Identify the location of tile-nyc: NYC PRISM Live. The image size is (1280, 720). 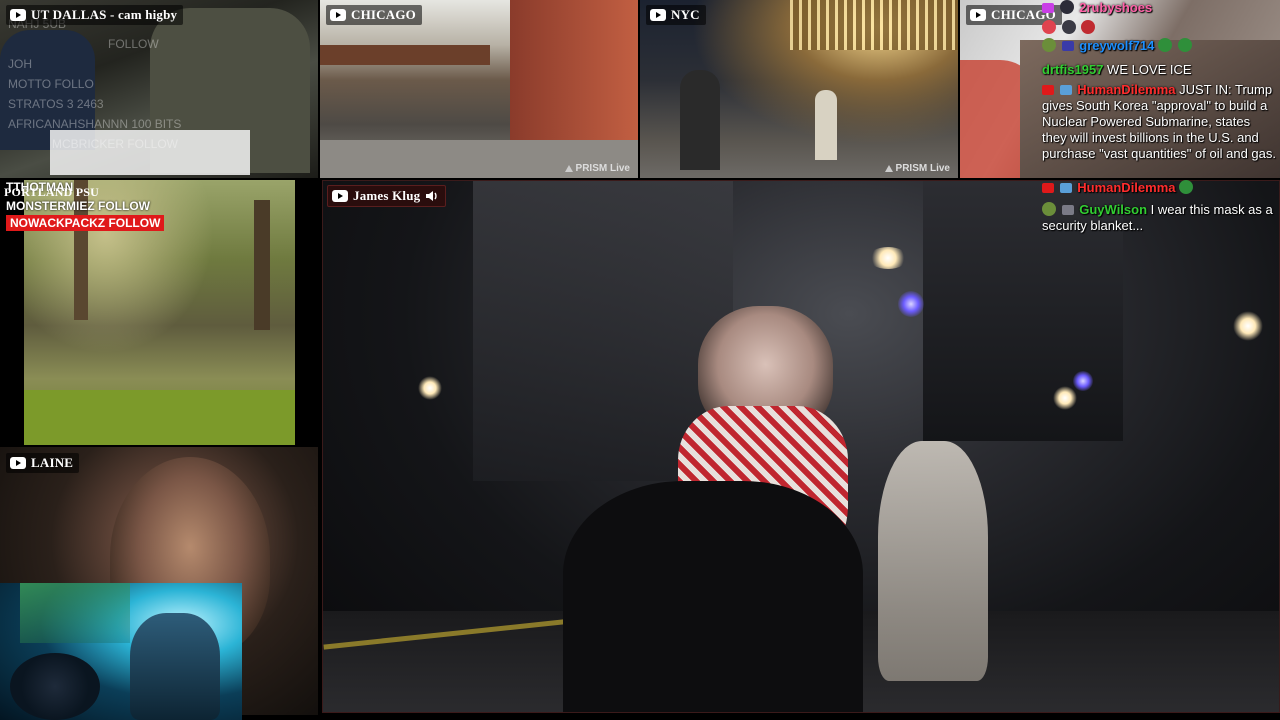
(799, 89).